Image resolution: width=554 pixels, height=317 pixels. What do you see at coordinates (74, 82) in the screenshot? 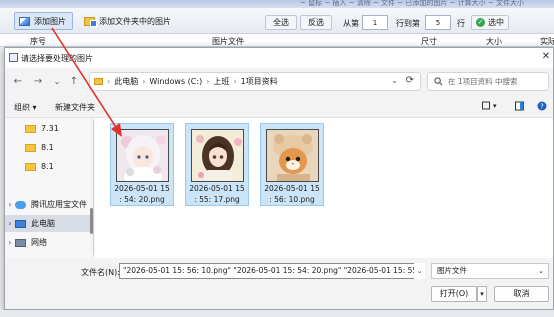
I see `up-arrow-icon: ↑` at bounding box center [74, 82].